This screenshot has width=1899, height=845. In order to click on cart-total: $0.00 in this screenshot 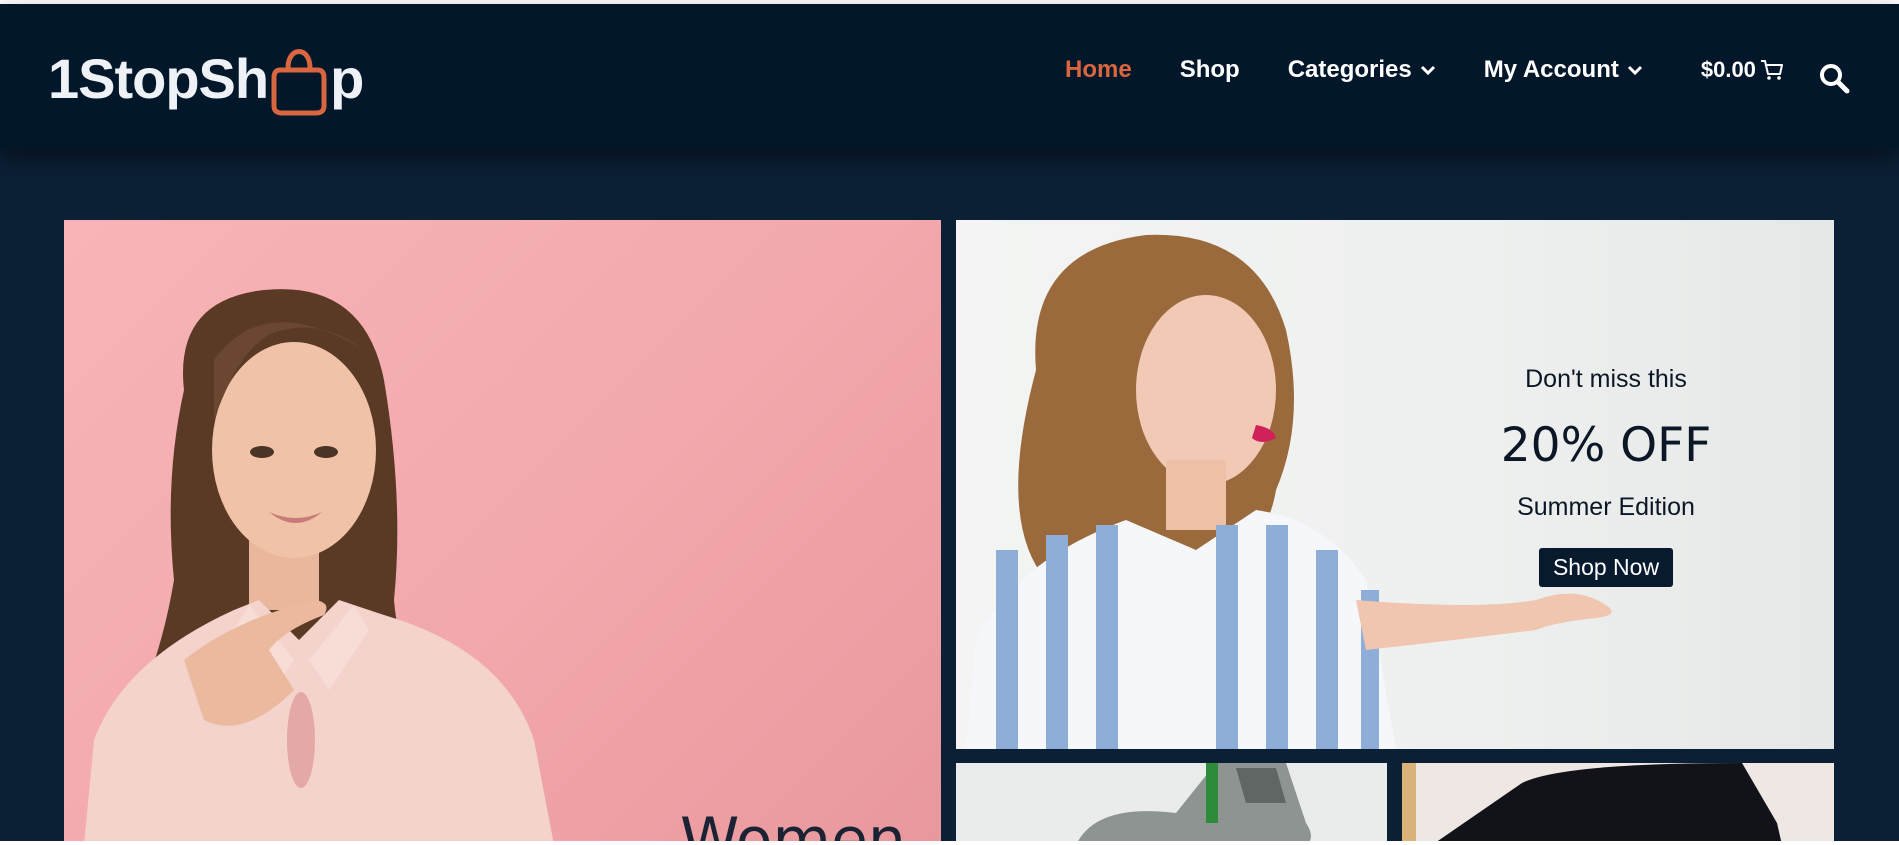, I will do `click(1728, 69)`.